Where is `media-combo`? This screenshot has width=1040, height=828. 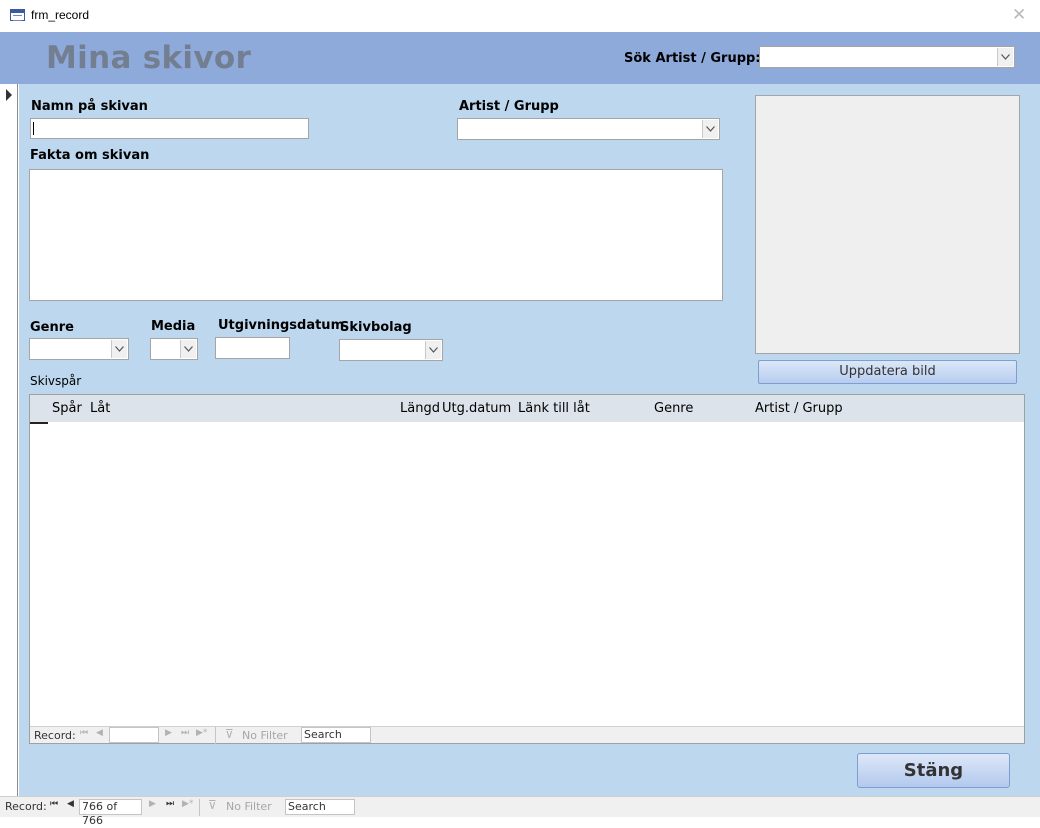 media-combo is located at coordinates (174, 349).